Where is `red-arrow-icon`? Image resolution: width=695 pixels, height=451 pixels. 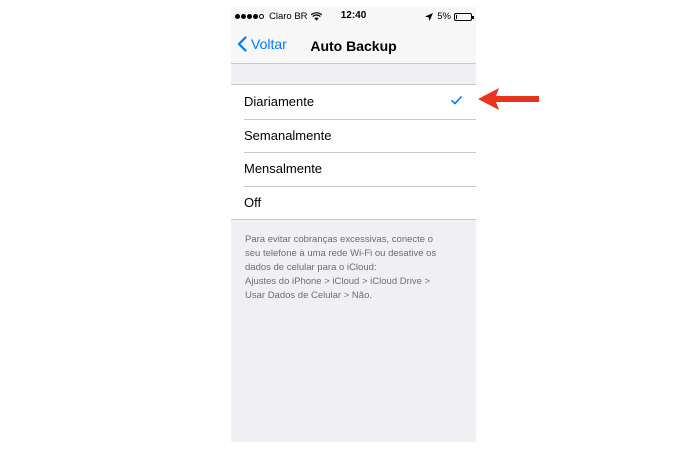
red-arrow-icon is located at coordinates (508, 99).